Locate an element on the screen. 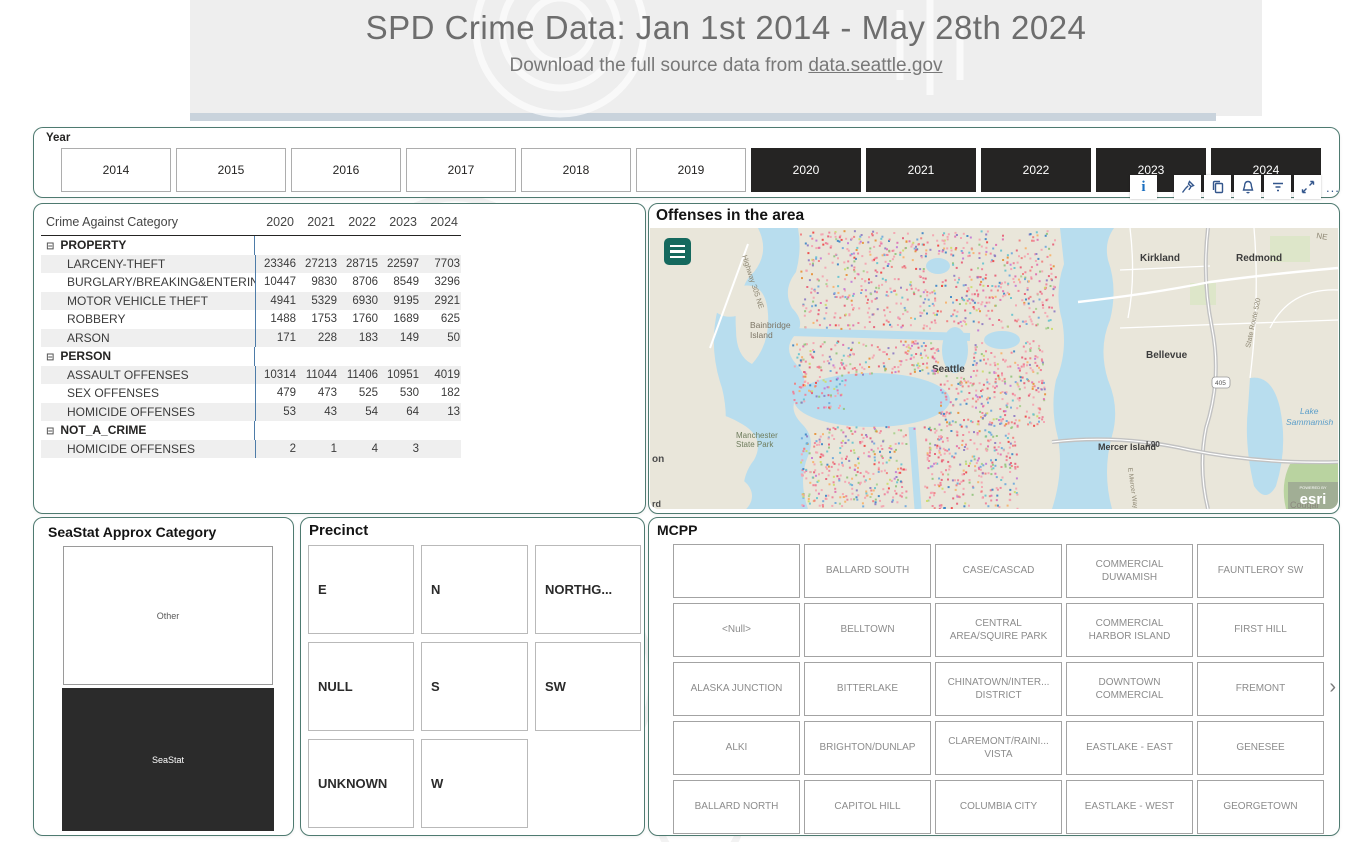 The image size is (1357, 842). year-button-2016: 2016 is located at coordinates (346, 170).